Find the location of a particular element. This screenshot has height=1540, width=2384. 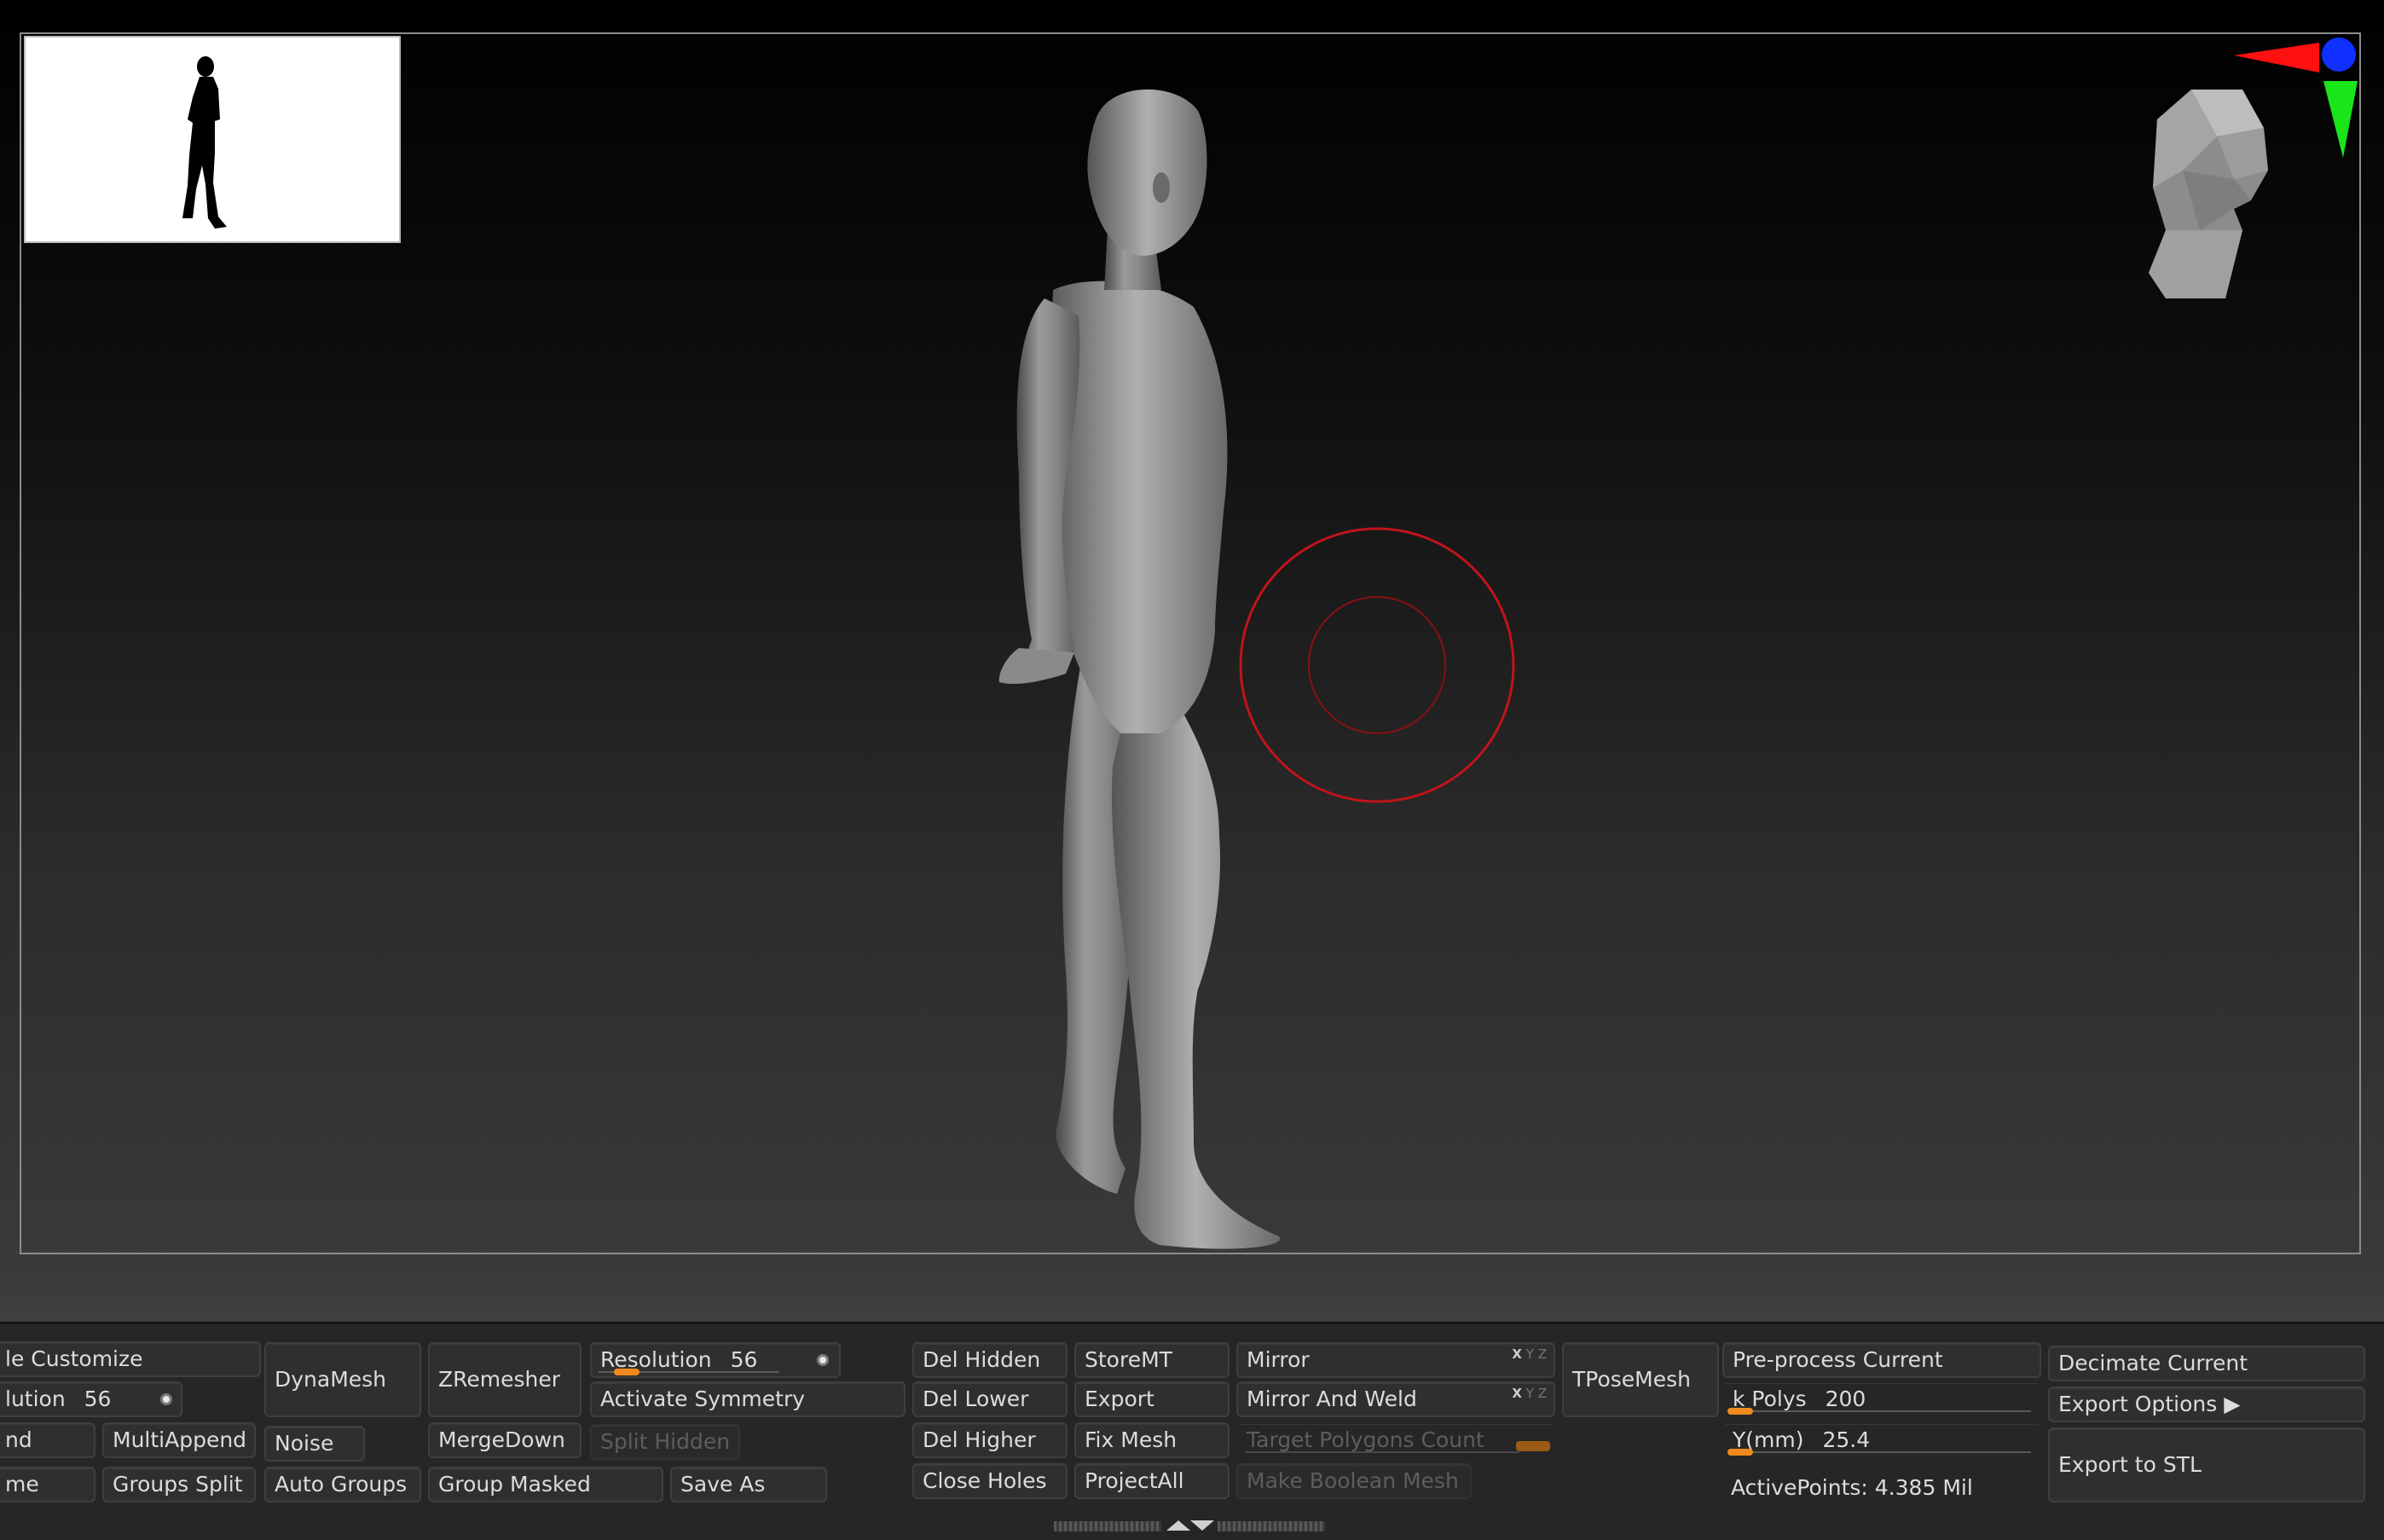

activate-symmetry-button: Activate Symmetry is located at coordinates (748, 1399).